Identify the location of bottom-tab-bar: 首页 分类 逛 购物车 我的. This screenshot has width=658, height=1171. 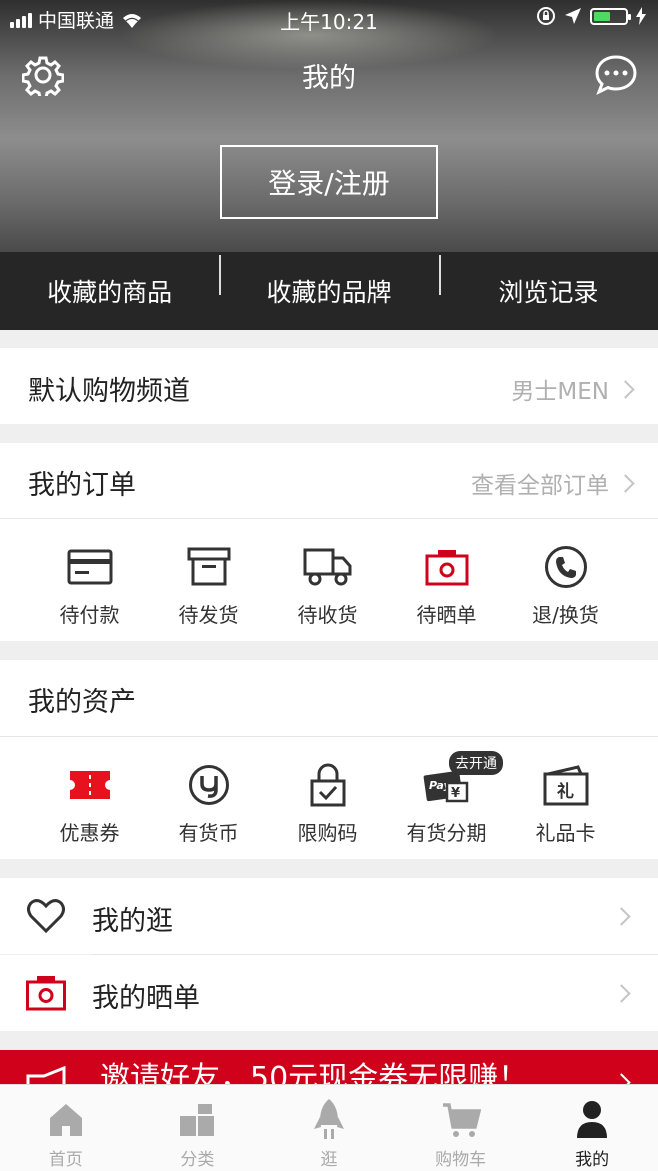
(329, 1127).